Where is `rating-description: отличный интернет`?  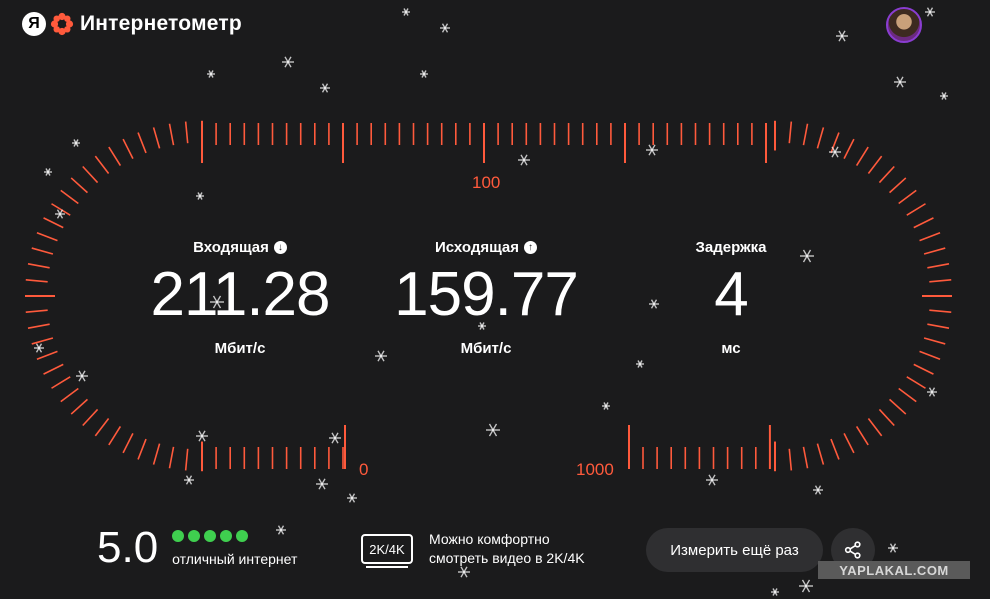 rating-description: отличный интернет is located at coordinates (235, 558).